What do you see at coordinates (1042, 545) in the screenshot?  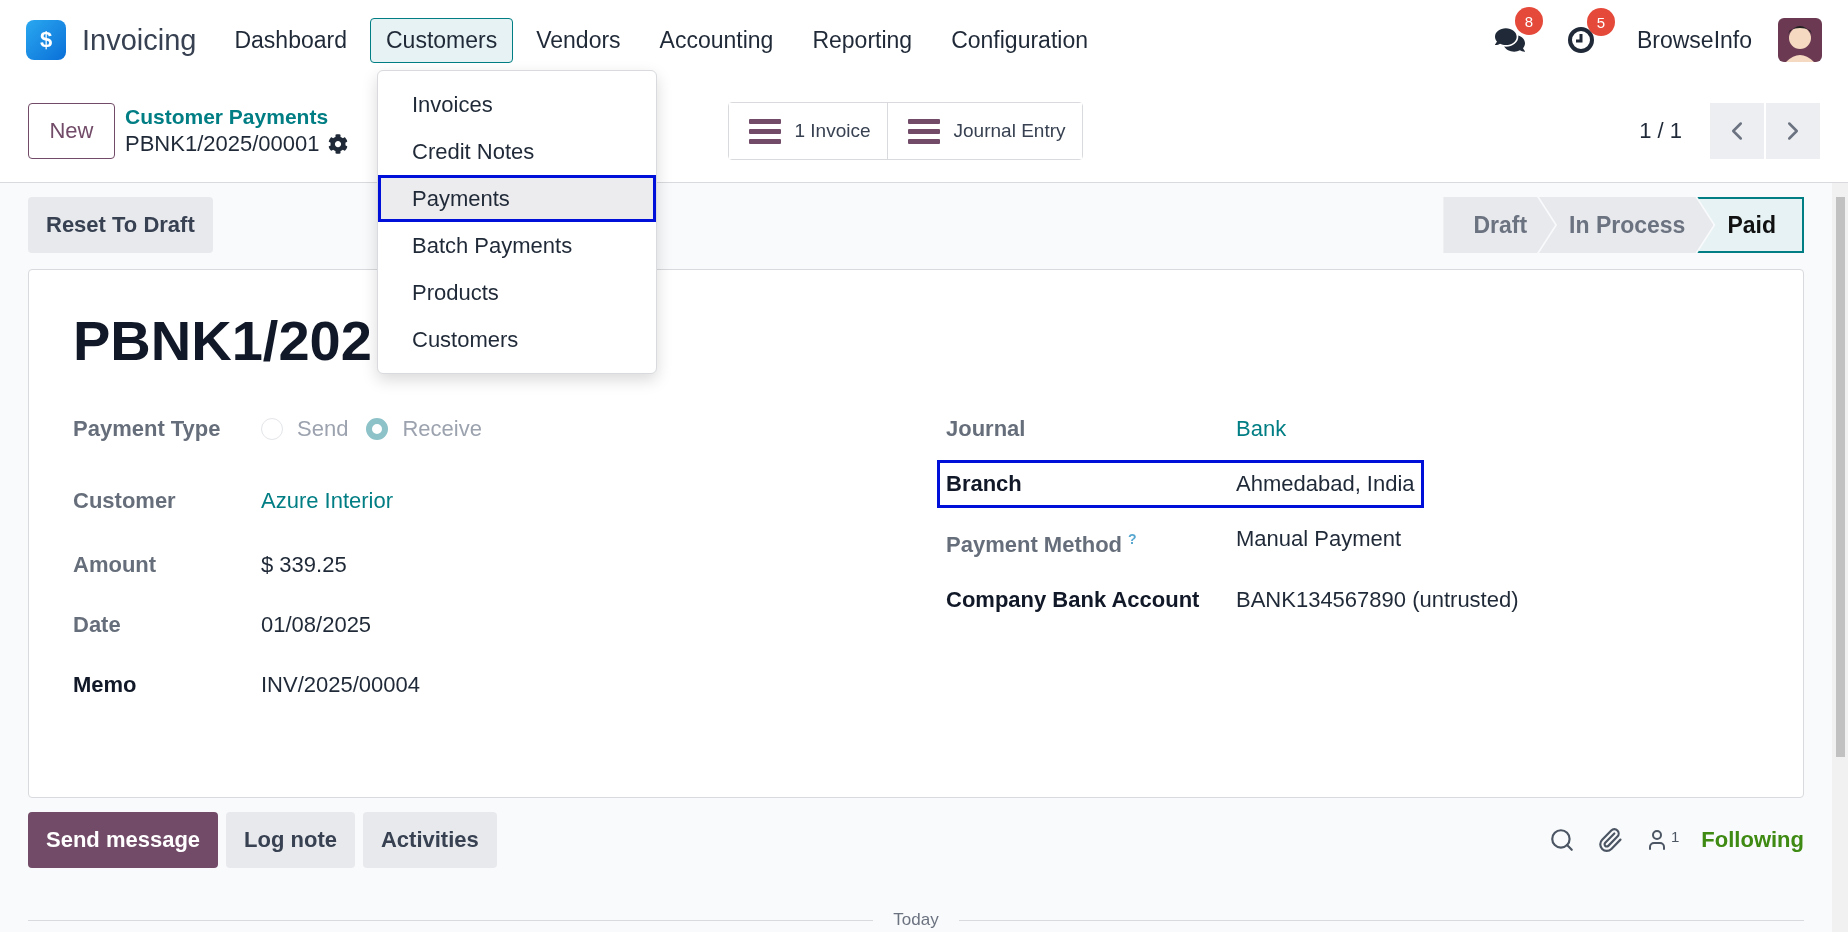 I see `field-label: Payment Method $^{?}$` at bounding box center [1042, 545].